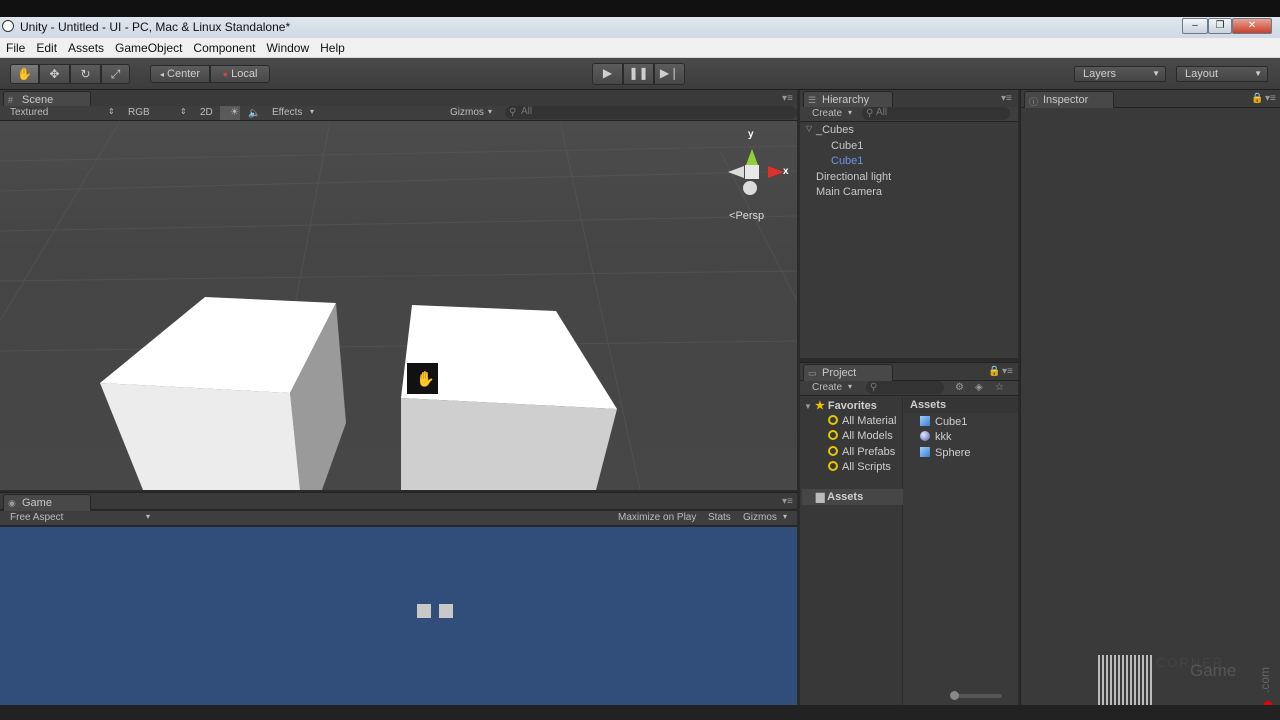  What do you see at coordinates (1220, 26) in the screenshot?
I see `maximize-button: ❐` at bounding box center [1220, 26].